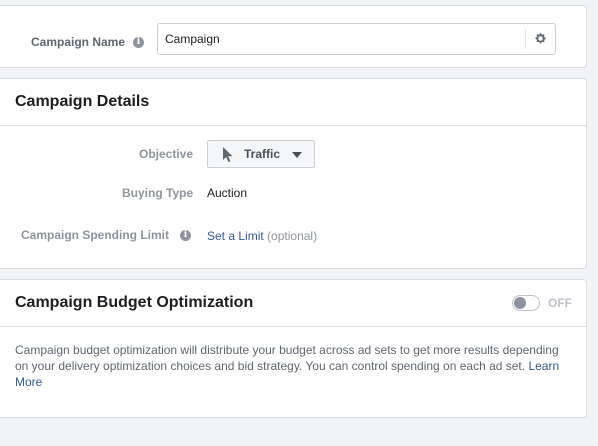  What do you see at coordinates (228, 154) in the screenshot?
I see `cursor-icon` at bounding box center [228, 154].